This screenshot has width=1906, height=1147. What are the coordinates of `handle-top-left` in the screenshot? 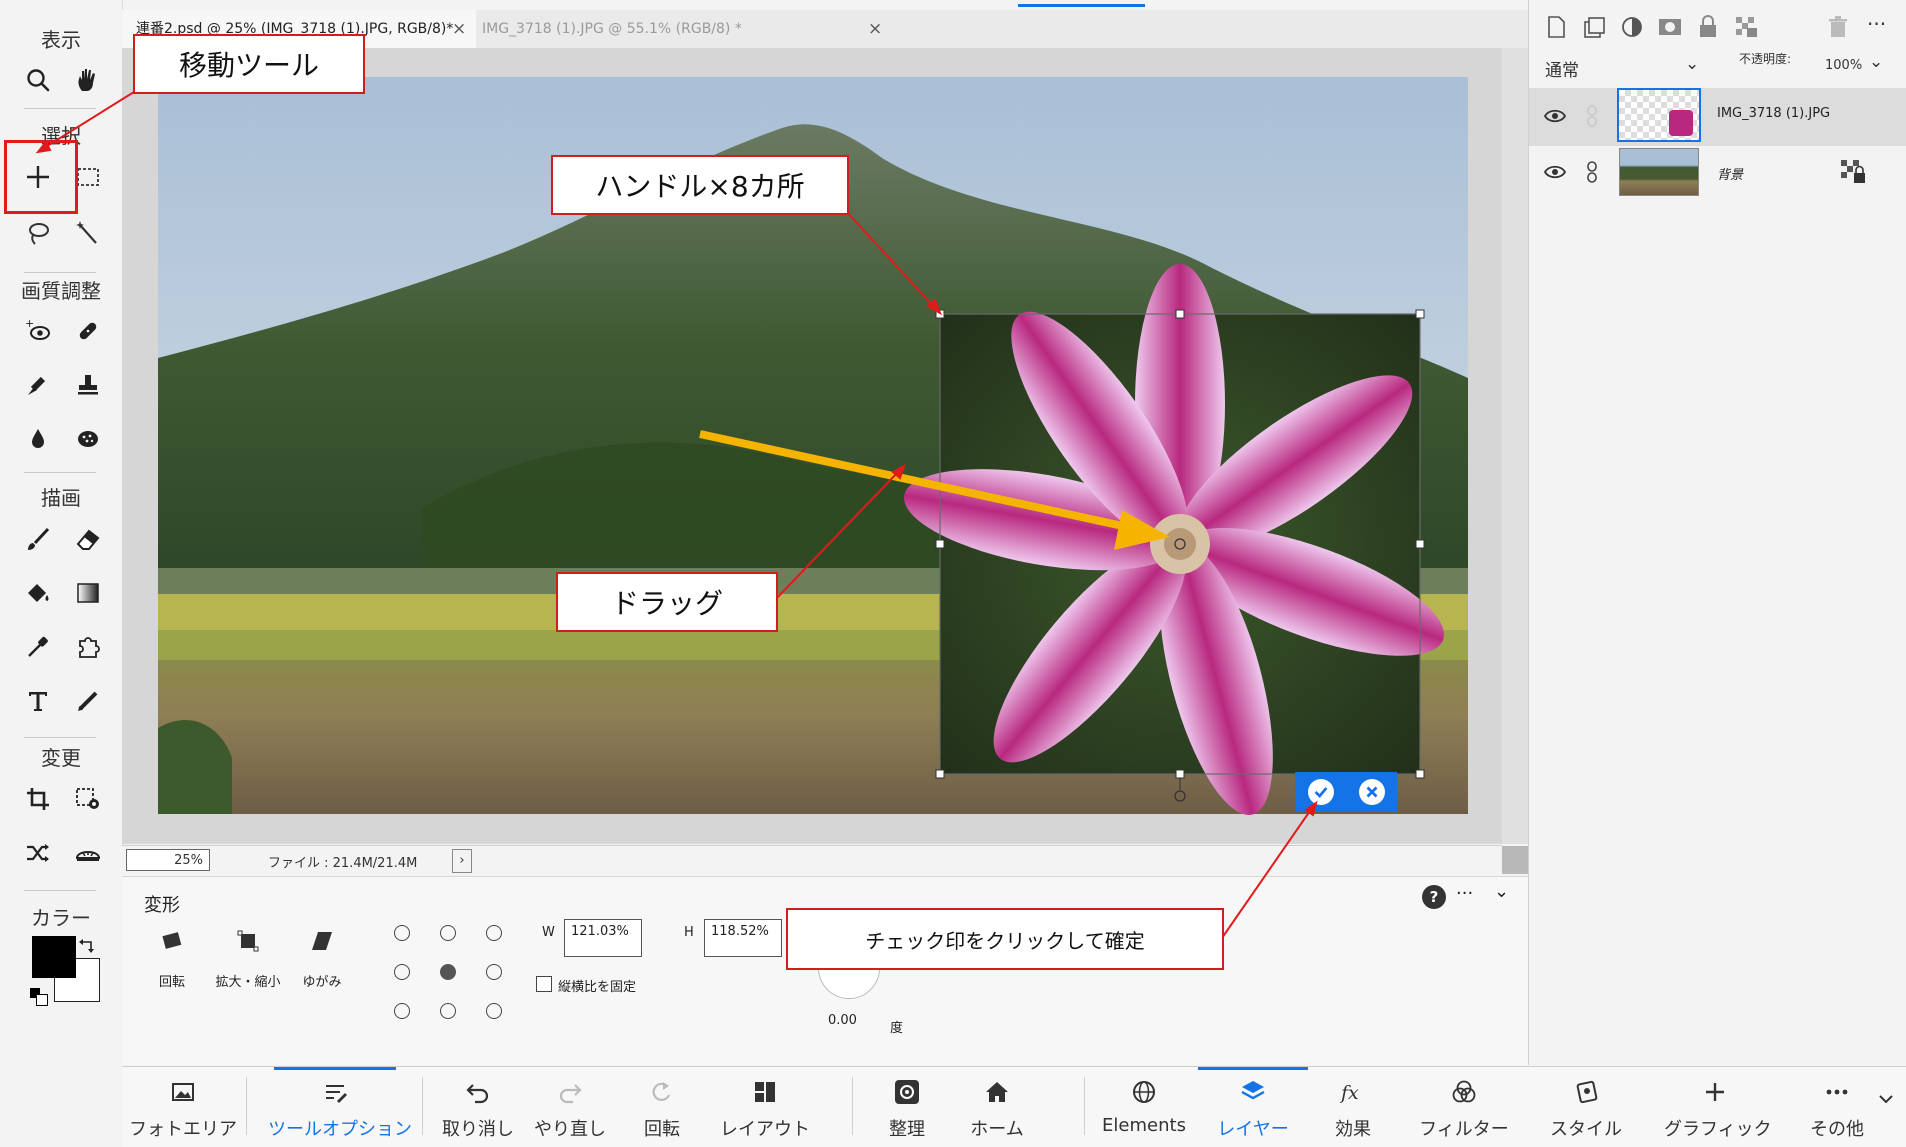 It's located at (940, 314).